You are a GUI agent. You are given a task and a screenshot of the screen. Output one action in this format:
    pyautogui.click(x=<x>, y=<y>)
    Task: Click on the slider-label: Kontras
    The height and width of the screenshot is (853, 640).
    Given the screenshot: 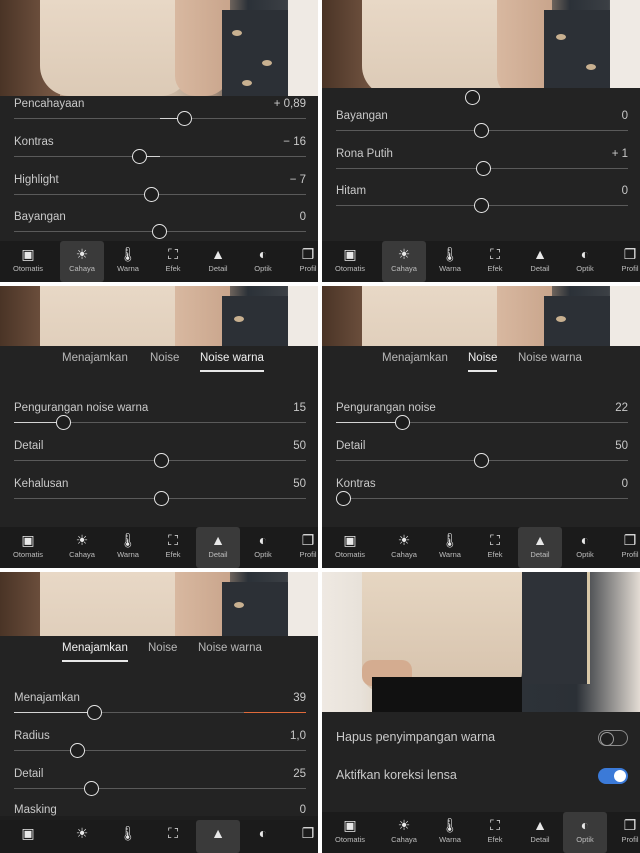 What is the action you would take?
    pyautogui.click(x=34, y=142)
    